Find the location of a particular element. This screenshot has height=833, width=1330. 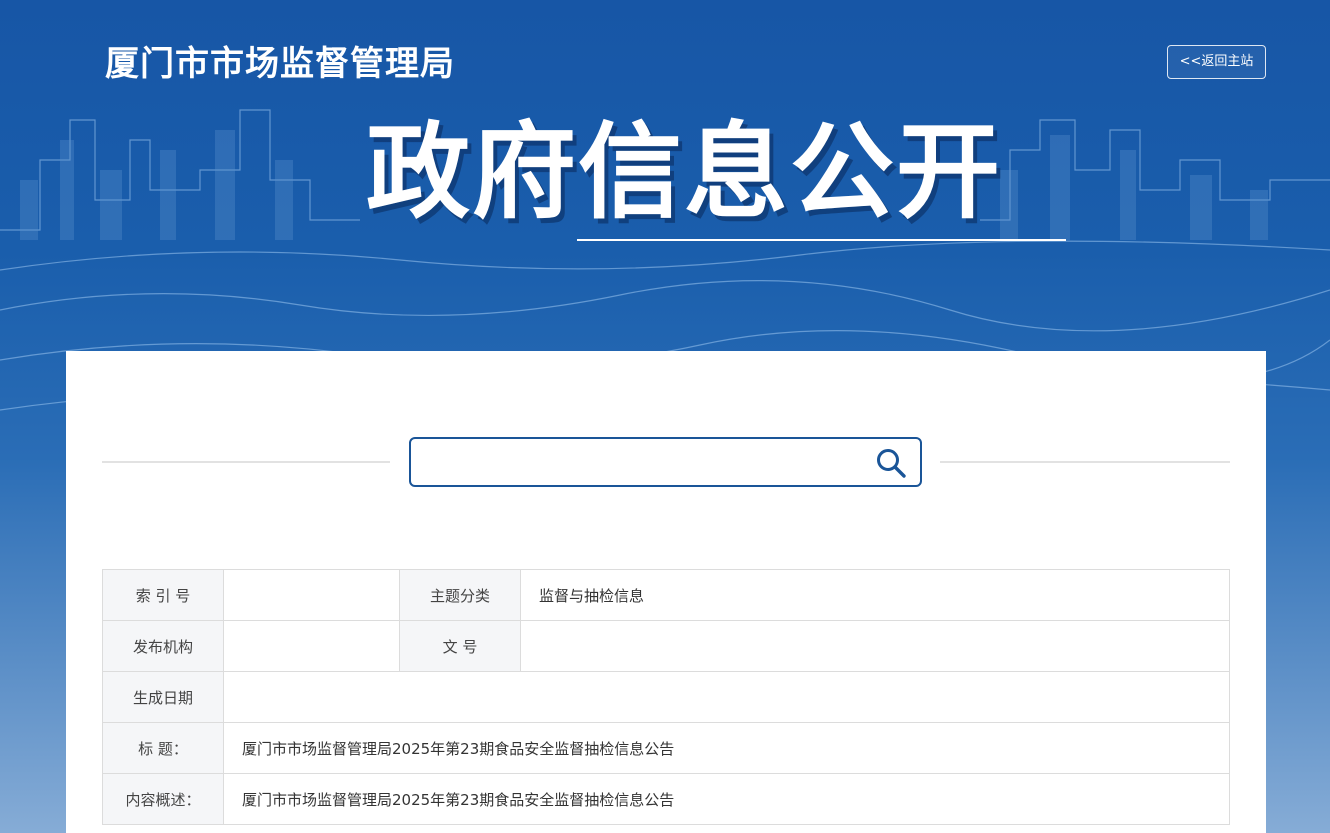

hero-underline is located at coordinates (821, 240).